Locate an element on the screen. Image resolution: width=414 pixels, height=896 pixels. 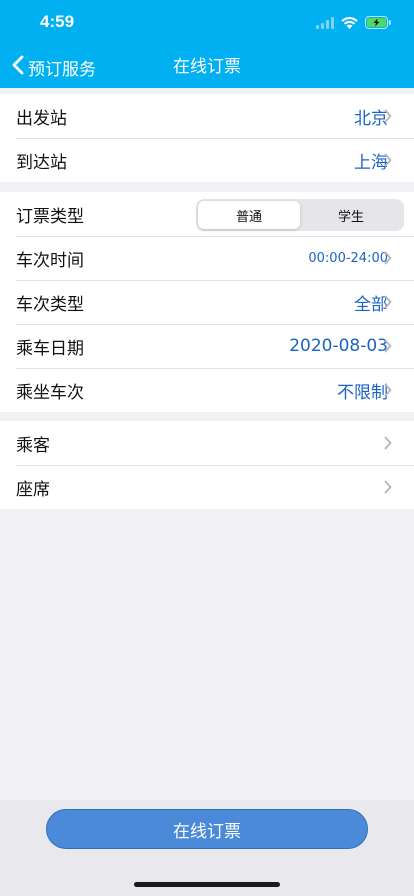
navigation-header: 4:59 预订服务 在线订票 is located at coordinates (207, 44).